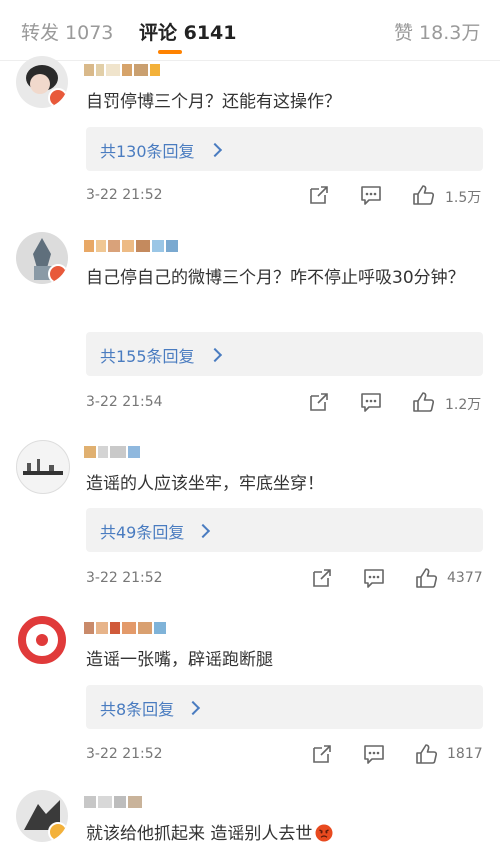 The height and width of the screenshot is (857, 500). I want to click on comment-text-content: 就该给他抓起来 造谣别人去世, so click(199, 834).